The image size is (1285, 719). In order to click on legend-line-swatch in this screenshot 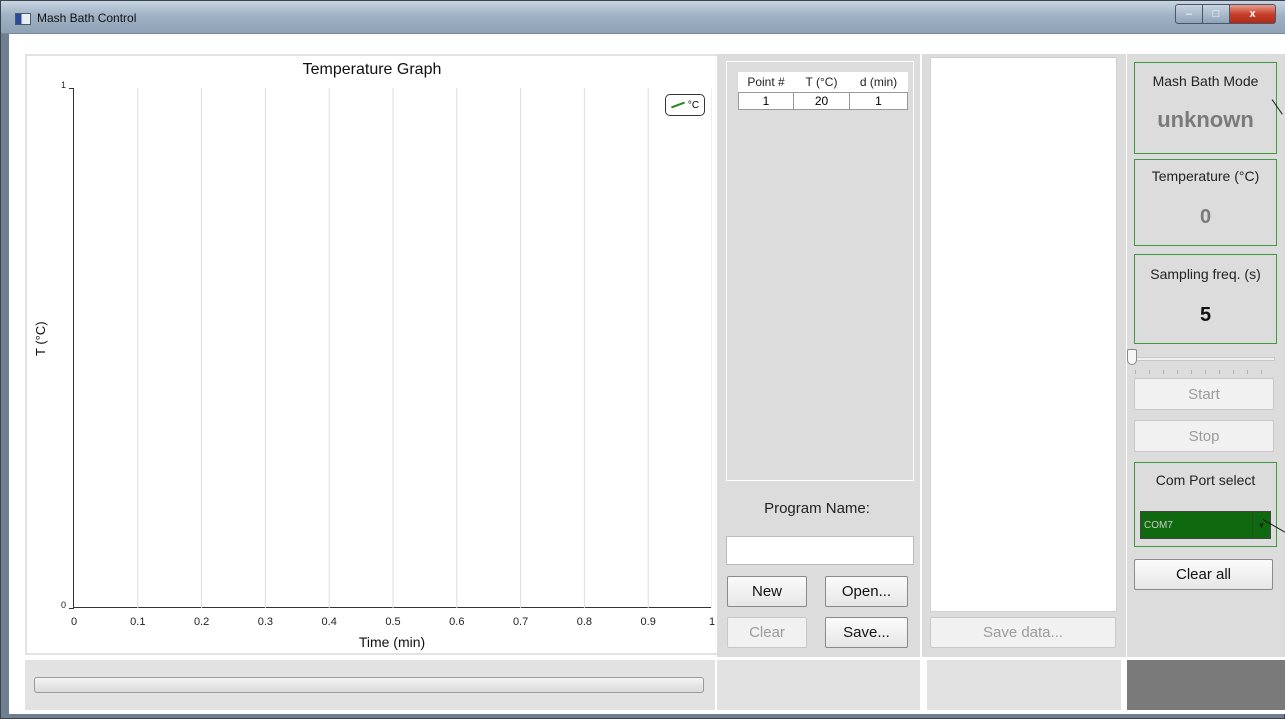, I will do `click(677, 105)`.